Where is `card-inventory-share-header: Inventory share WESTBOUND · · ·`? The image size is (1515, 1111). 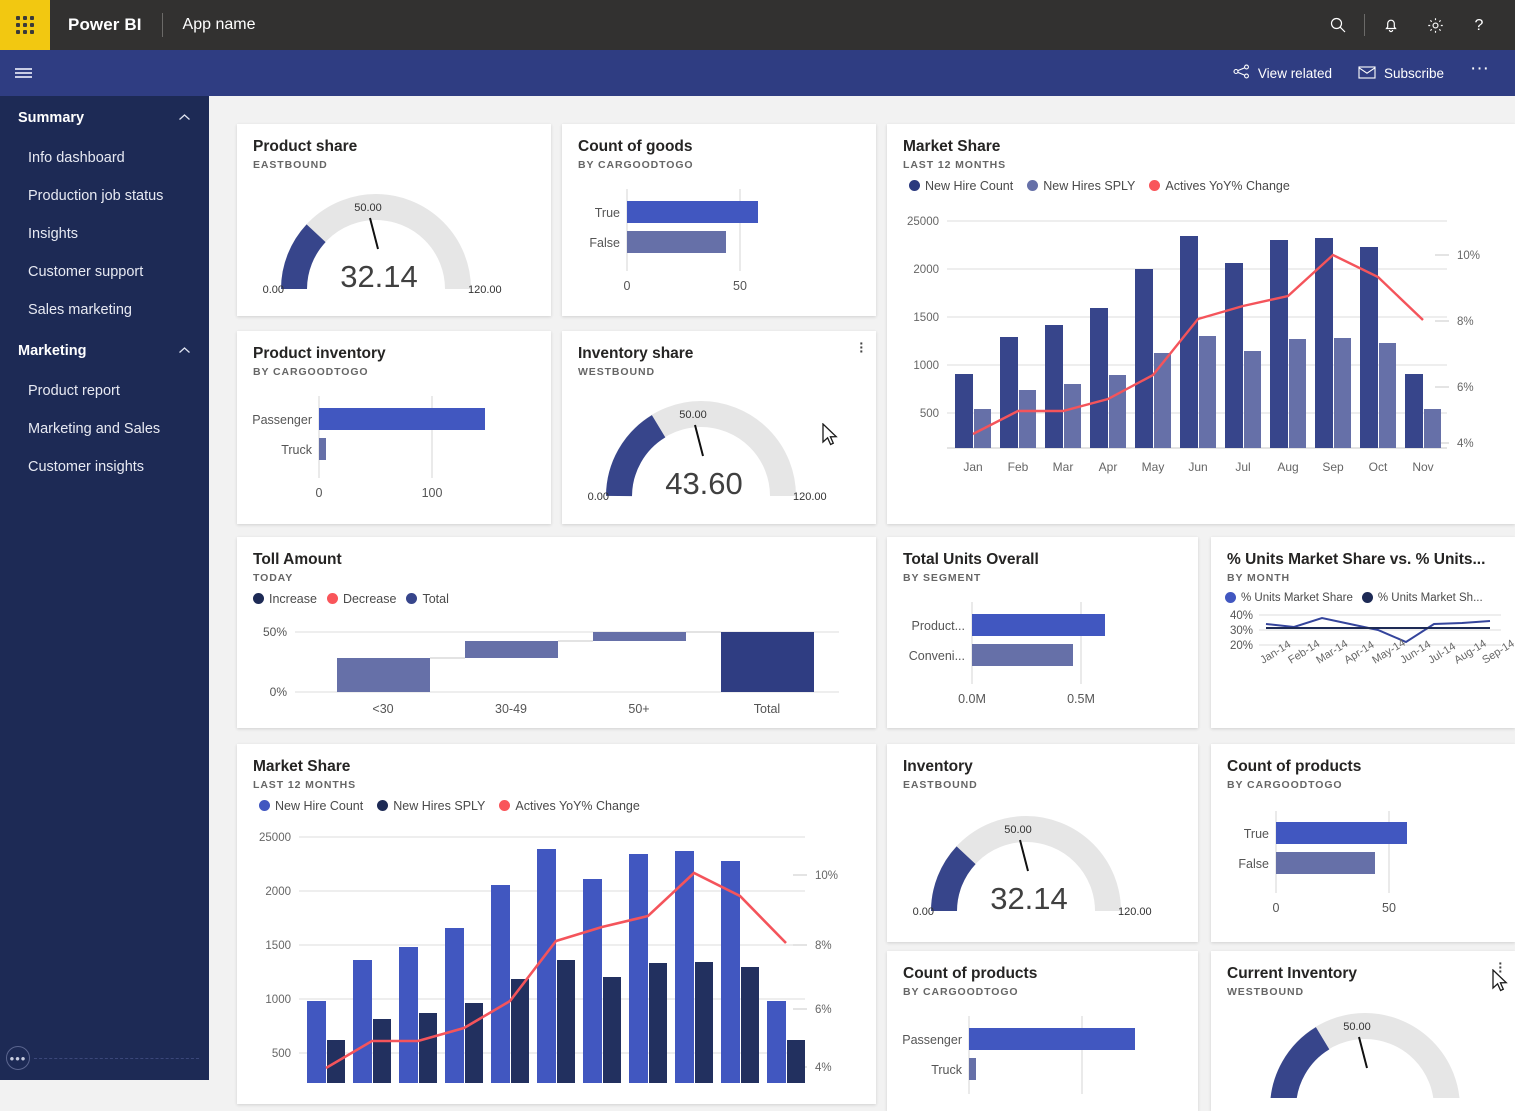 card-inventory-share-header: Inventory share WESTBOUND · · · is located at coordinates (719, 354).